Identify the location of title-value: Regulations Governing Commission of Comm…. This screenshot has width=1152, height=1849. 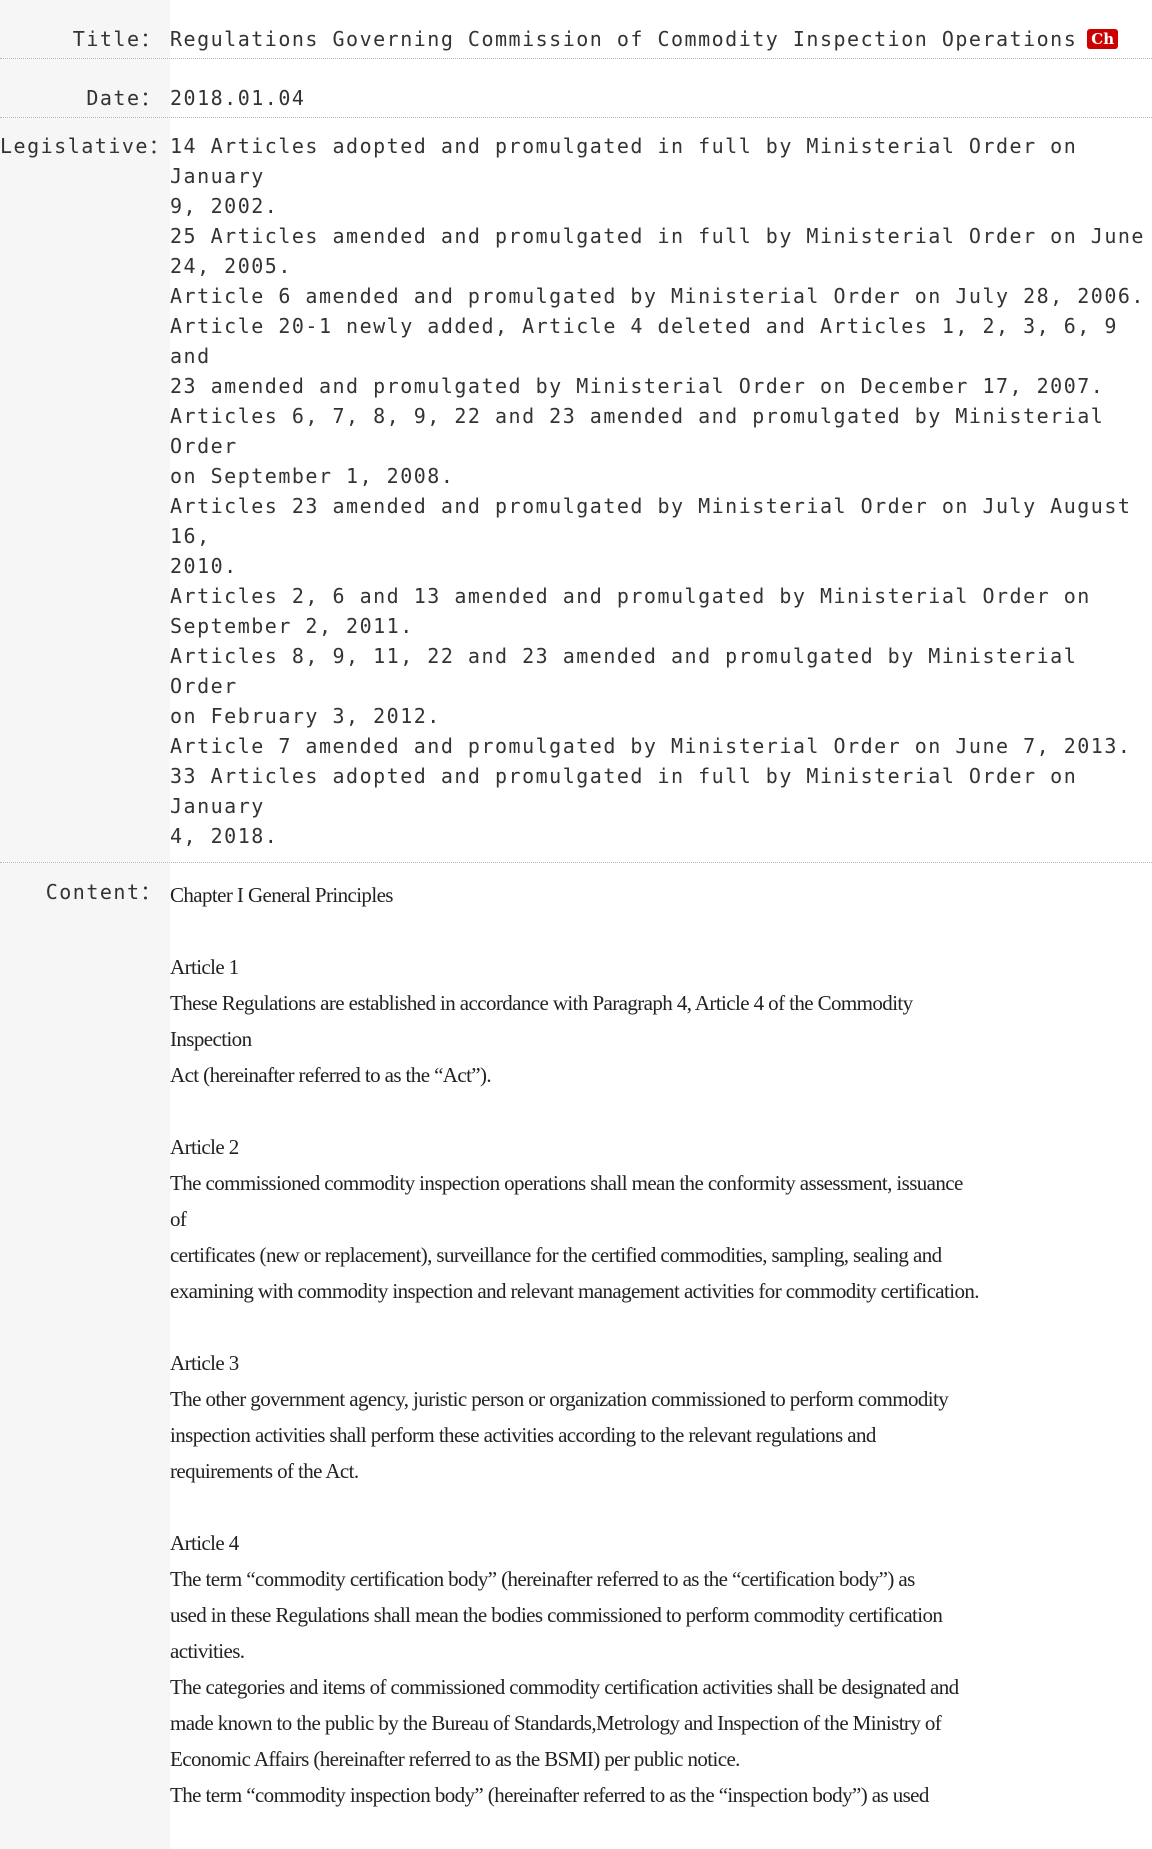
(661, 29).